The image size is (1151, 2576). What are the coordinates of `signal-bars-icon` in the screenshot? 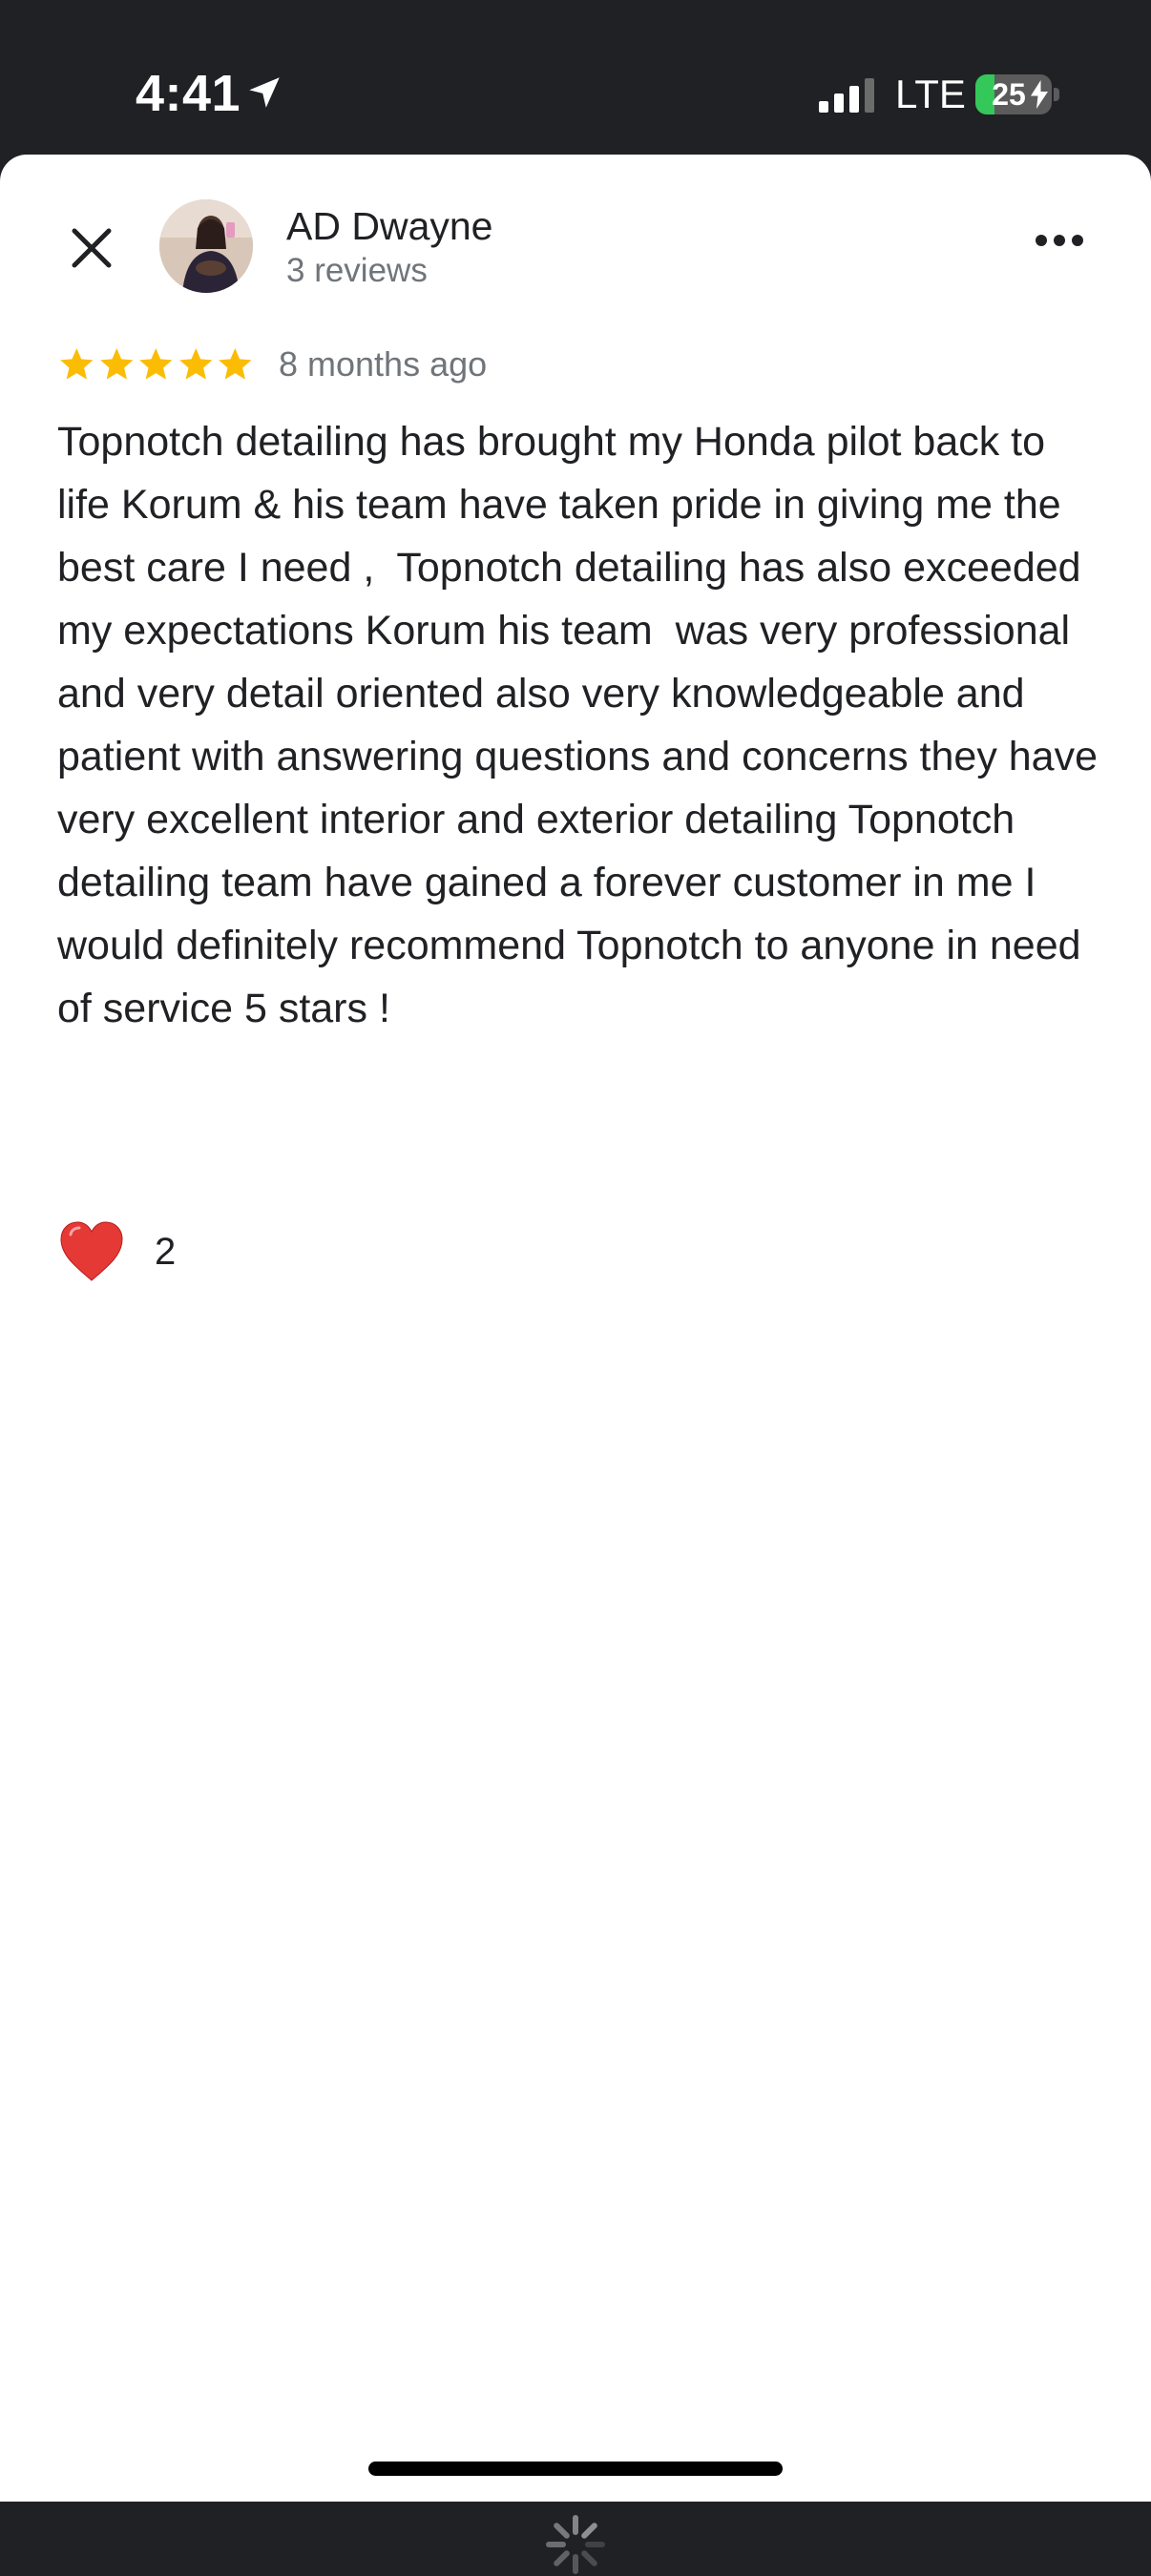 It's located at (846, 95).